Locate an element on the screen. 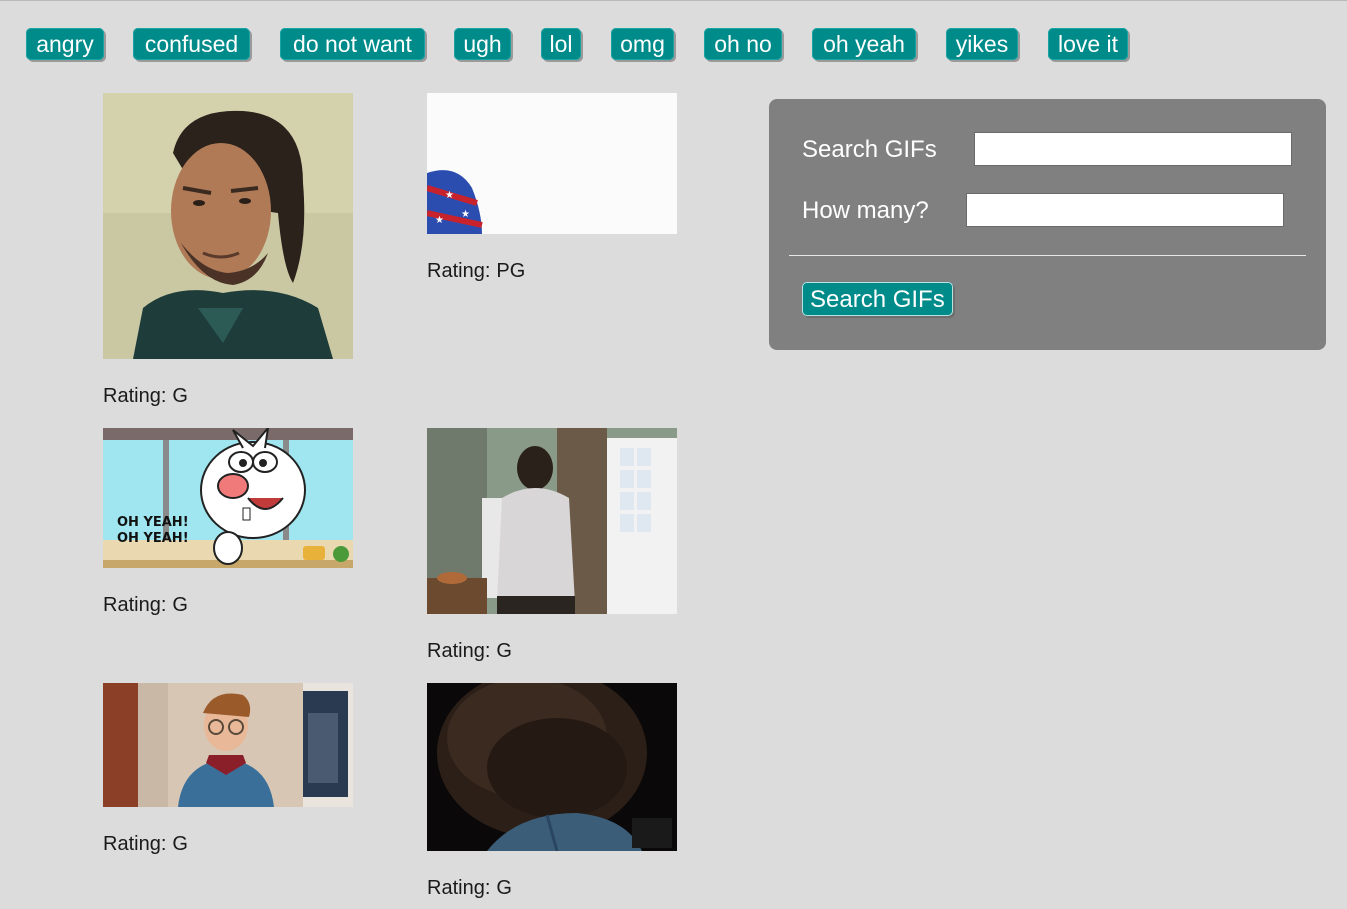  search-form-panel: Search GIFs How many? Search GIFs is located at coordinates (1047, 224).